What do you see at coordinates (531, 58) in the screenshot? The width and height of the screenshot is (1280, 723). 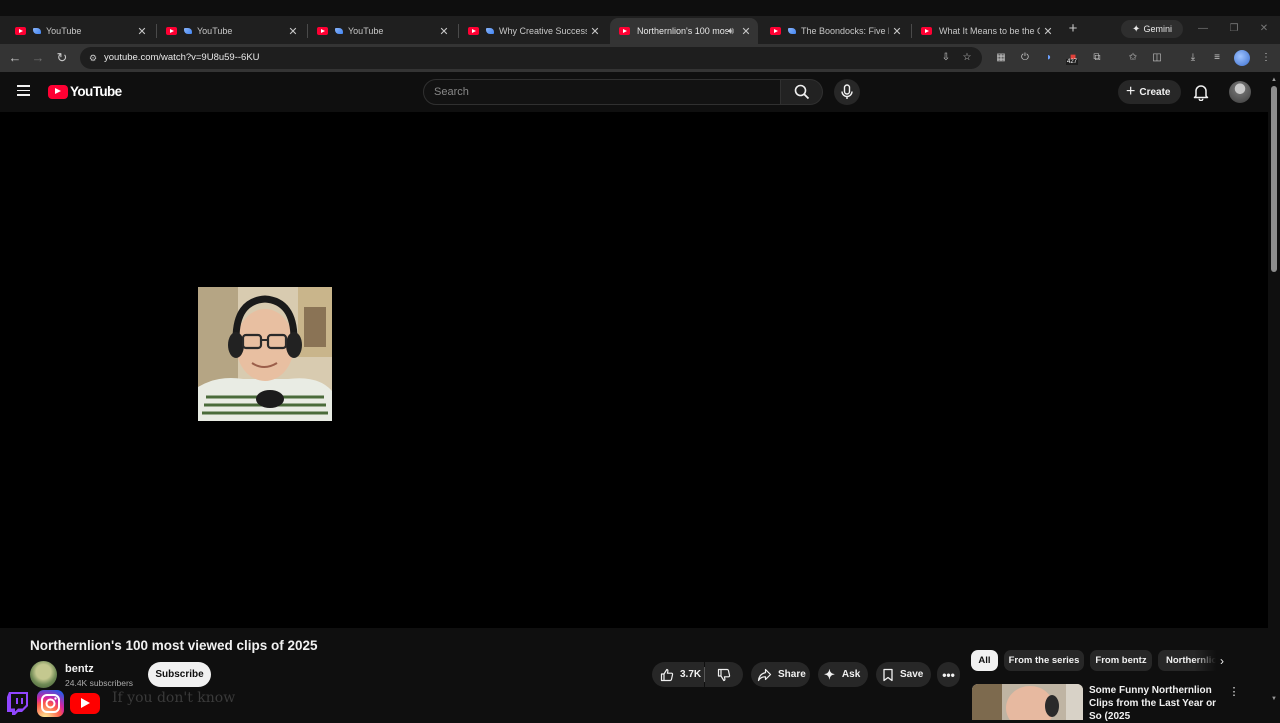 I see `address-bar: ⚙ youtube.com/watch?v=9U8u59--6KU ⇩ ☆` at bounding box center [531, 58].